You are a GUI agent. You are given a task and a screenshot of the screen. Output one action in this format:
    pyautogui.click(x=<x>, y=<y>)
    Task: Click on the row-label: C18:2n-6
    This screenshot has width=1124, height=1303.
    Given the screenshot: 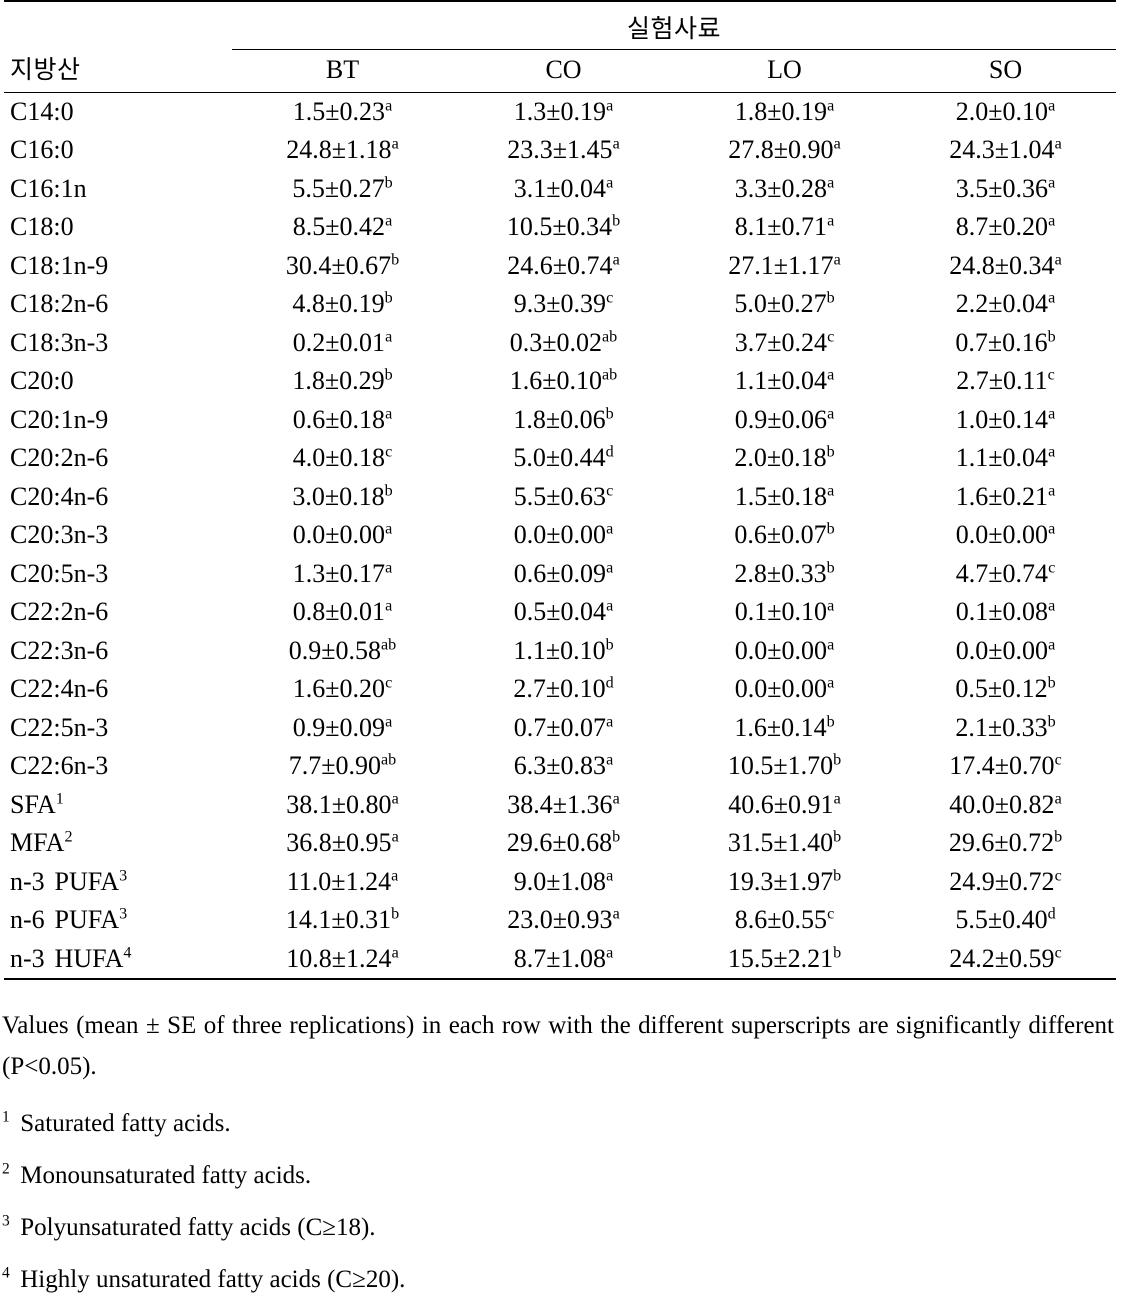 What is the action you would take?
    pyautogui.click(x=59, y=304)
    